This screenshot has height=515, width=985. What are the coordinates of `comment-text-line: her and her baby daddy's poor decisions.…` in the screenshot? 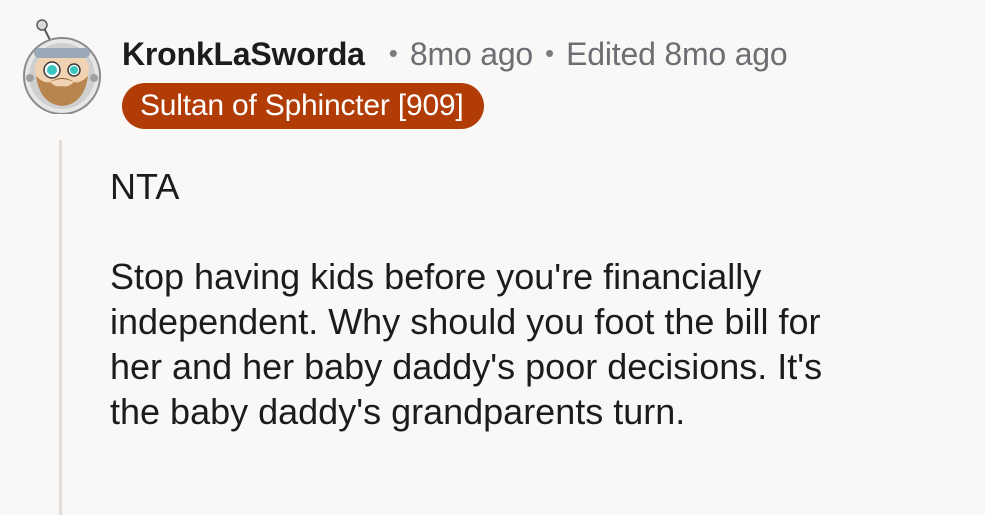 It's located at (466, 366).